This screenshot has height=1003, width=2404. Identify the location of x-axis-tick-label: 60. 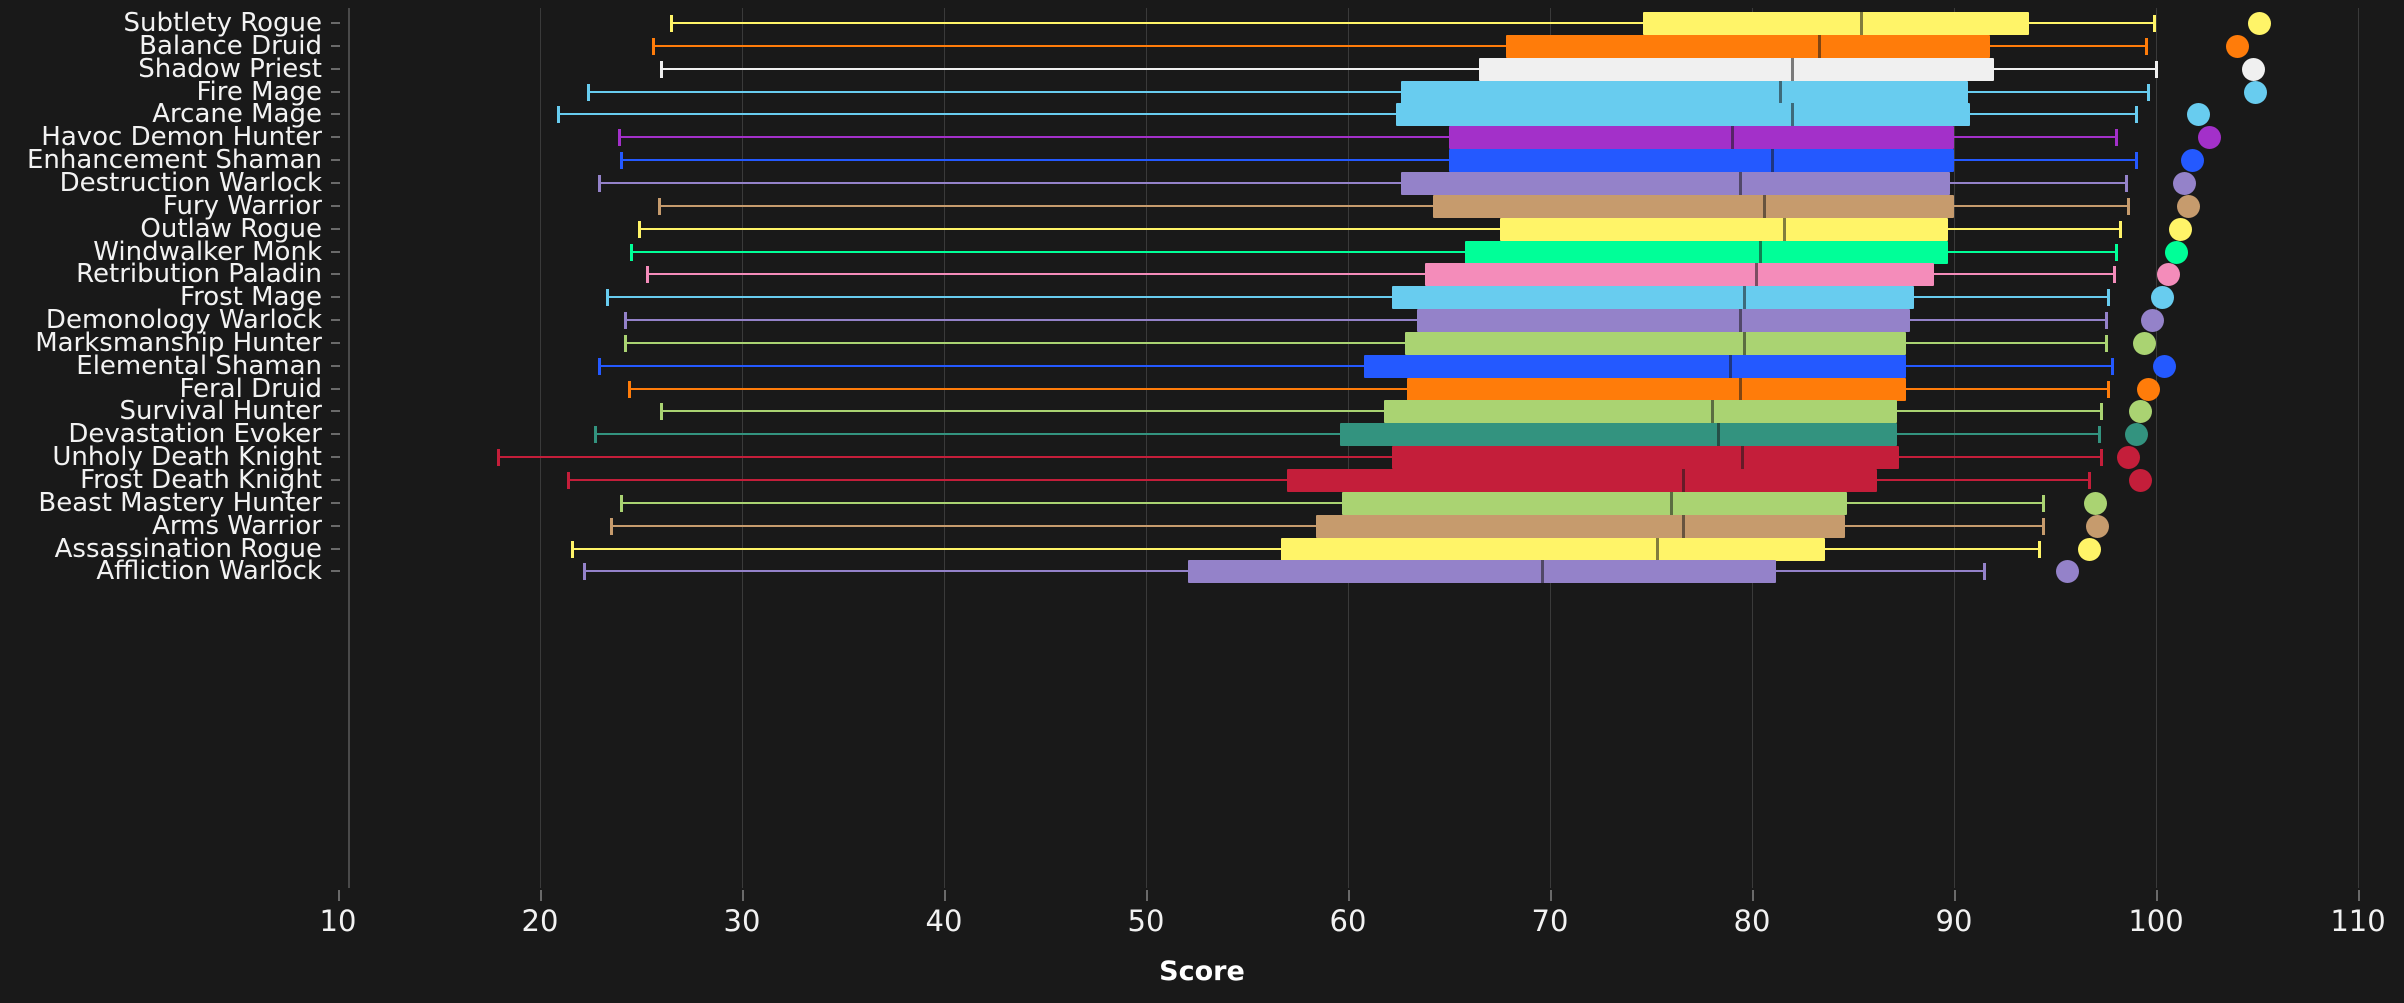
(1348, 921).